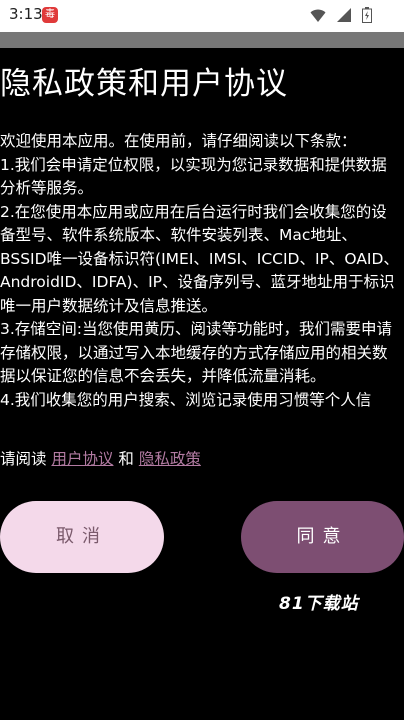 The height and width of the screenshot is (720, 404). I want to click on agreement-and: 和, so click(126, 459).